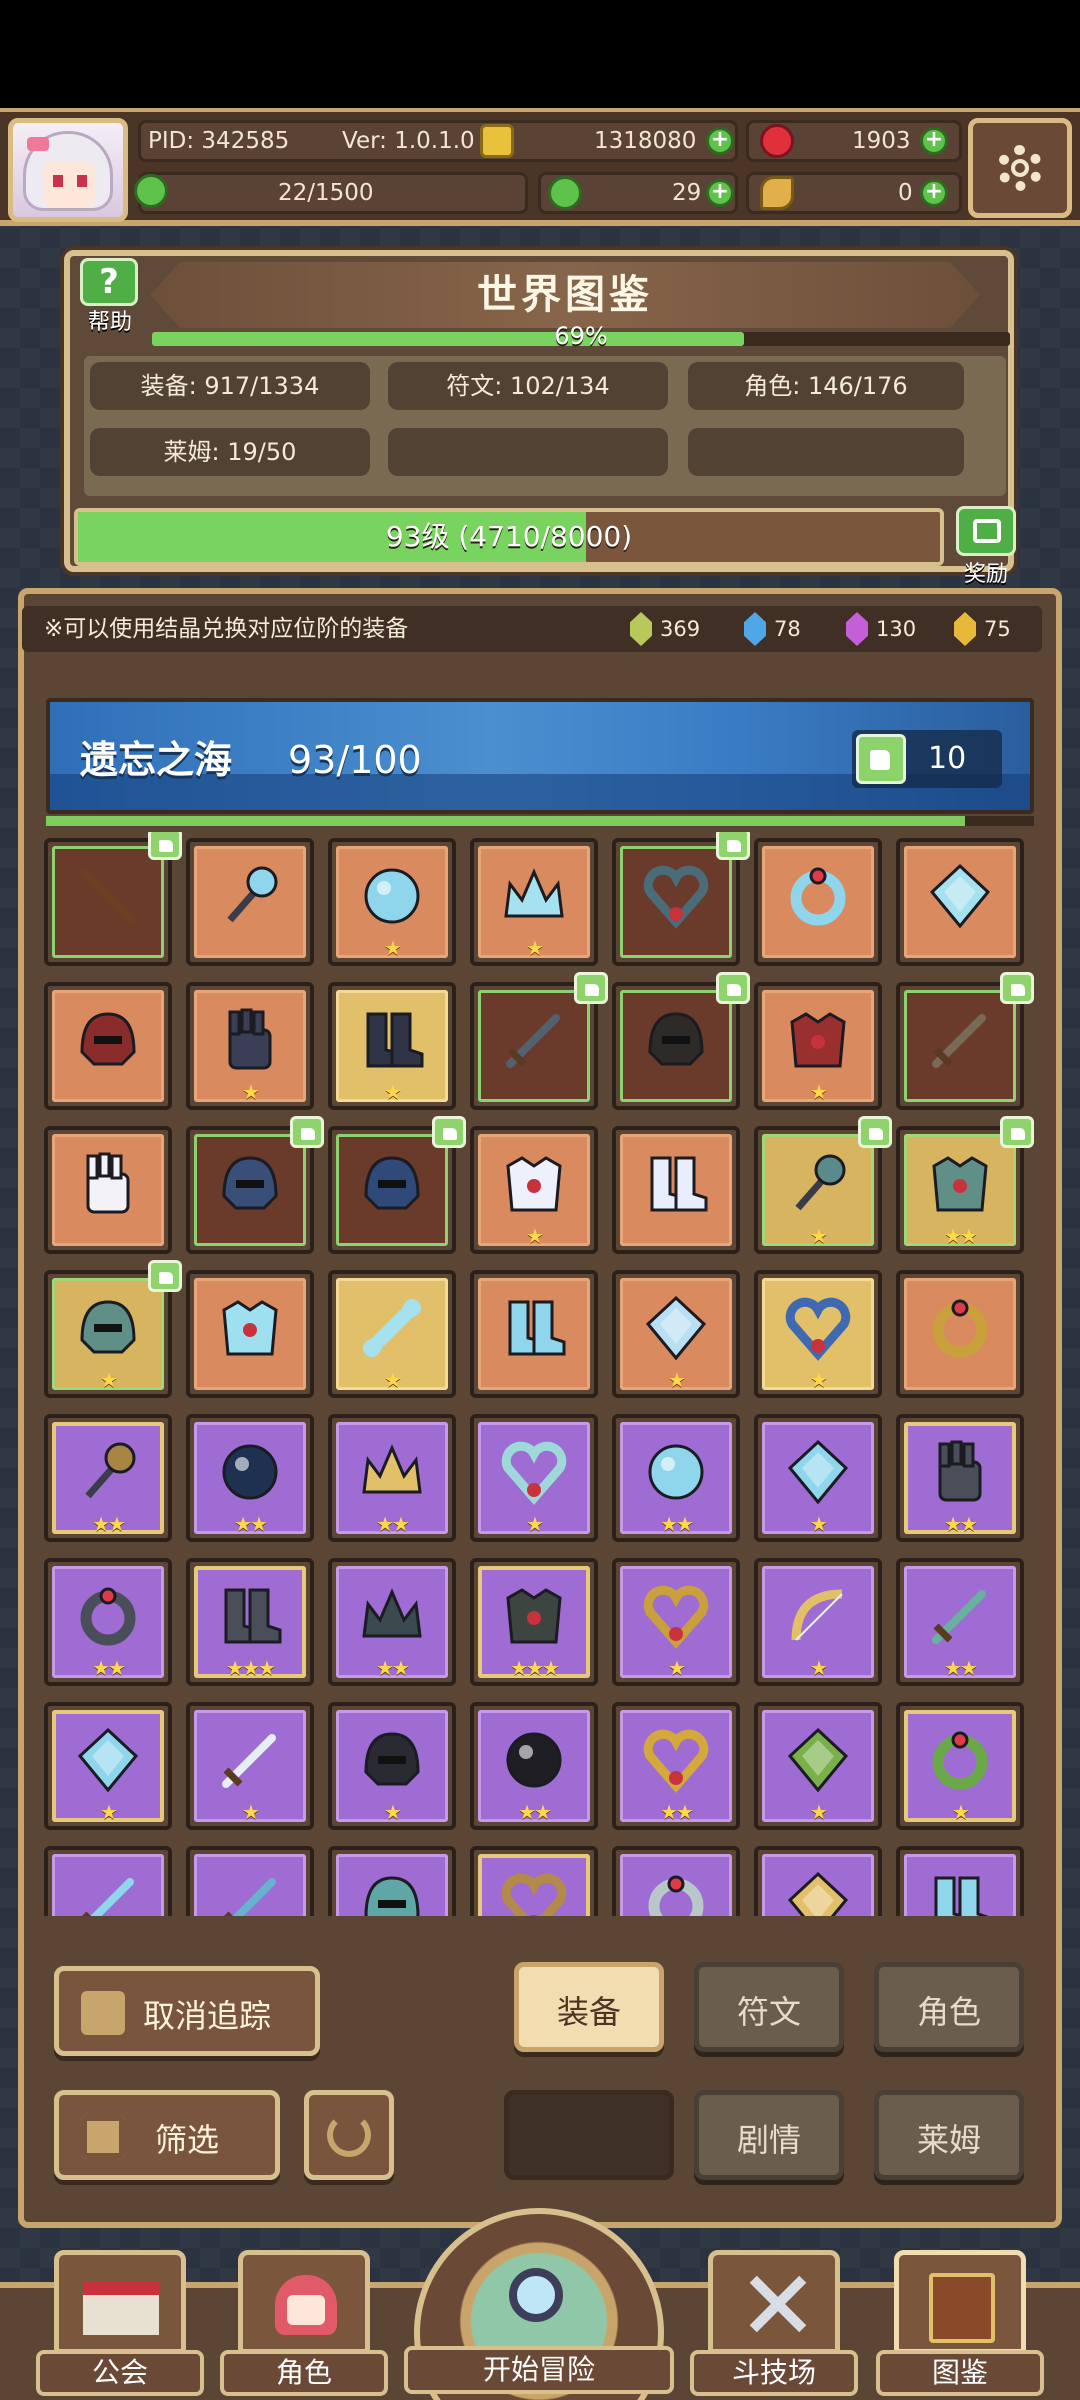 The height and width of the screenshot is (2400, 1080). What do you see at coordinates (392, 902) in the screenshot?
I see `ice-orb-item: ★` at bounding box center [392, 902].